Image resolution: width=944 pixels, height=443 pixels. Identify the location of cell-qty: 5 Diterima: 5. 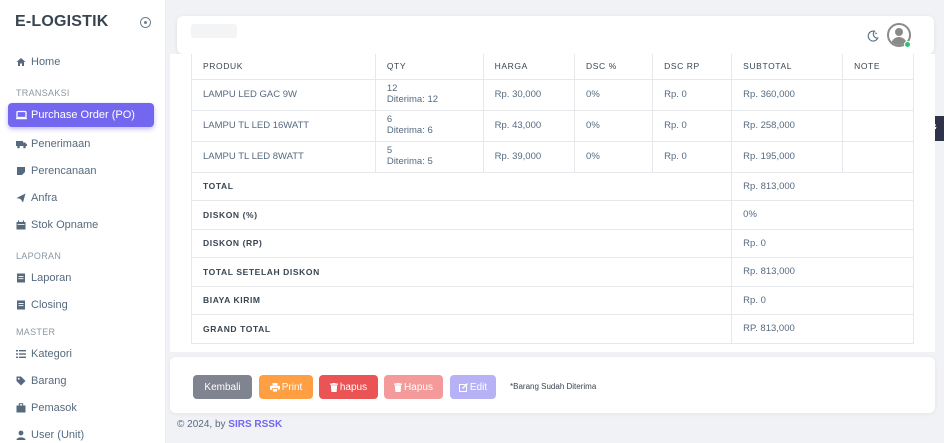
(429, 156).